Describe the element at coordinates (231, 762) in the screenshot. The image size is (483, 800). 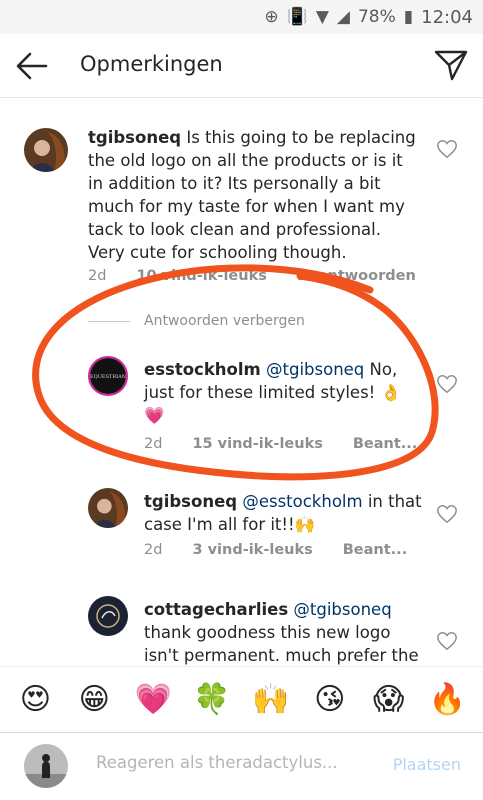
I see `comment-input` at that location.